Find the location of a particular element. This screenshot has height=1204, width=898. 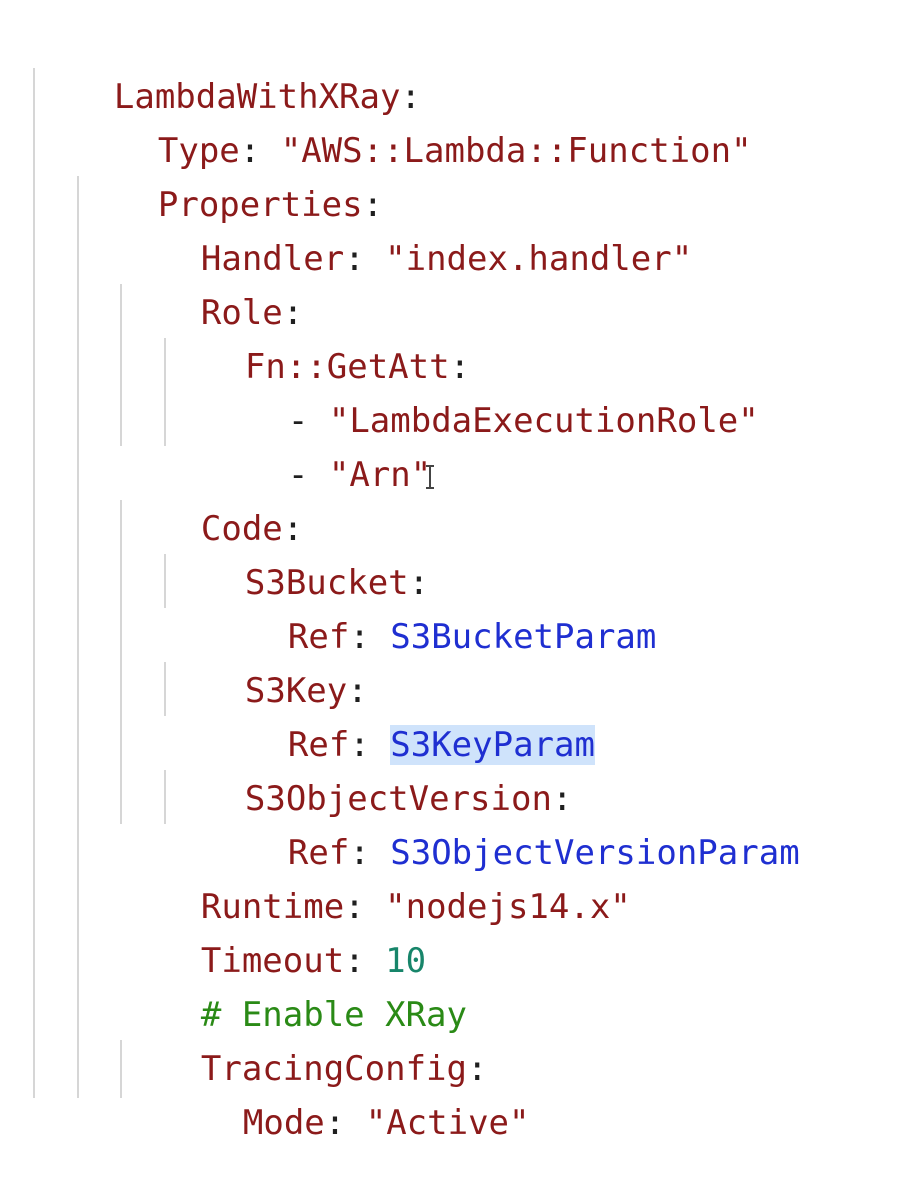

code-line-14: S3ObjectVersion: is located at coordinates (286, 768).